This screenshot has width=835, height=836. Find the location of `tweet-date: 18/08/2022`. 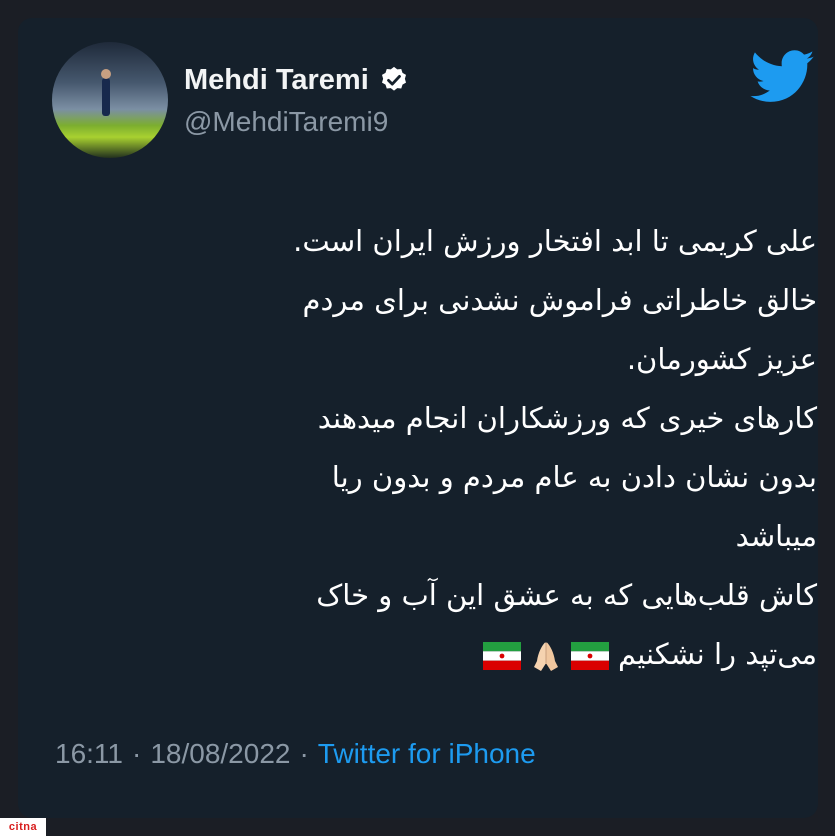

tweet-date: 18/08/2022 is located at coordinates (220, 754).